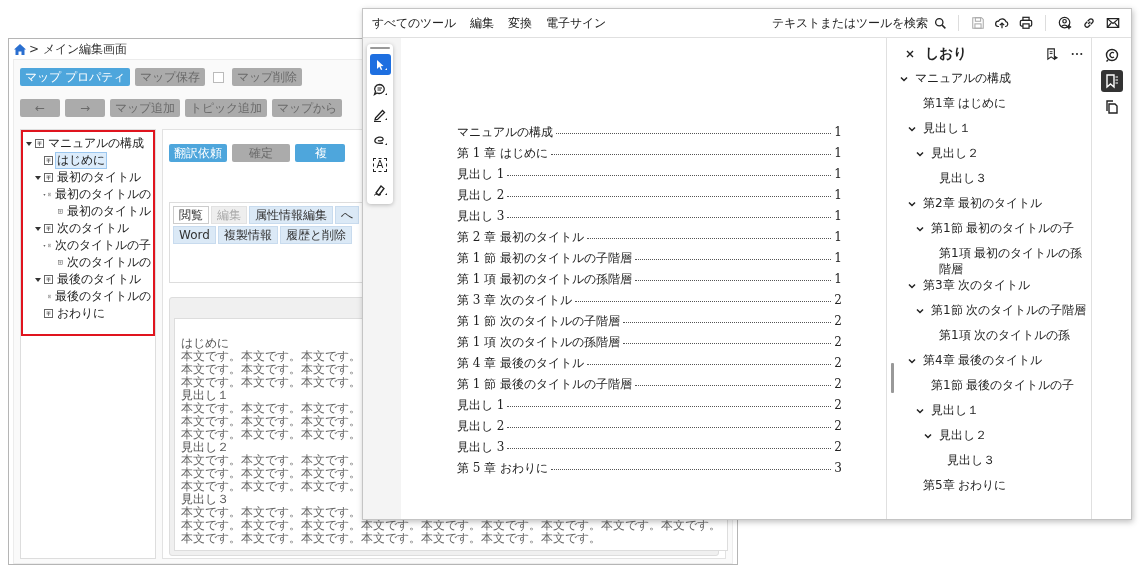  Describe the element at coordinates (109, 262) in the screenshot. I see `tree-item: 次のタイトルの` at that location.